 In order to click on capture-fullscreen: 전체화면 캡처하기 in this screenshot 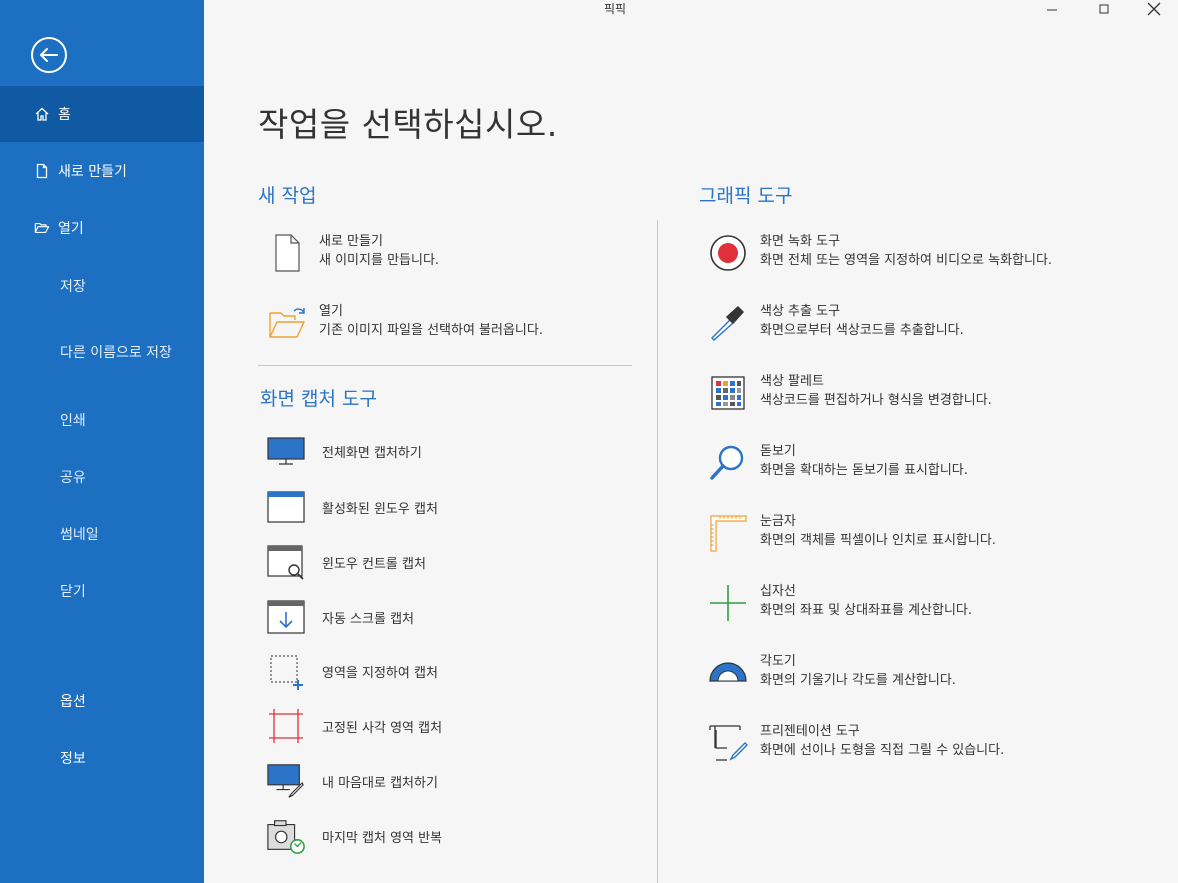, I will do `click(344, 451)`.